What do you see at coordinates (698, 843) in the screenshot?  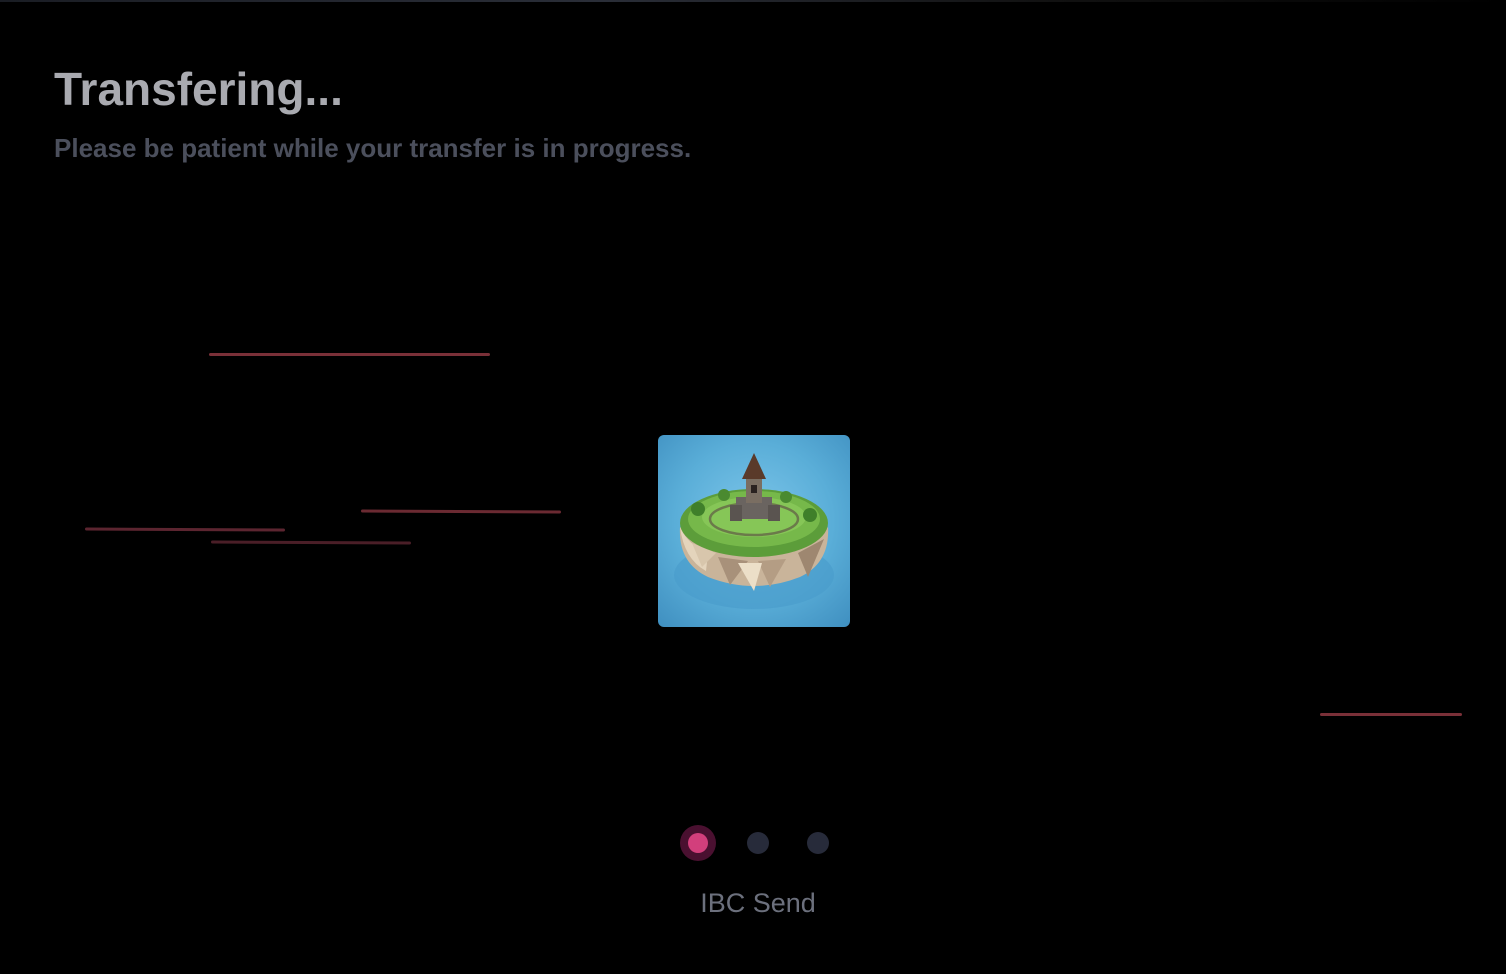 I see `step-indicator-active` at bounding box center [698, 843].